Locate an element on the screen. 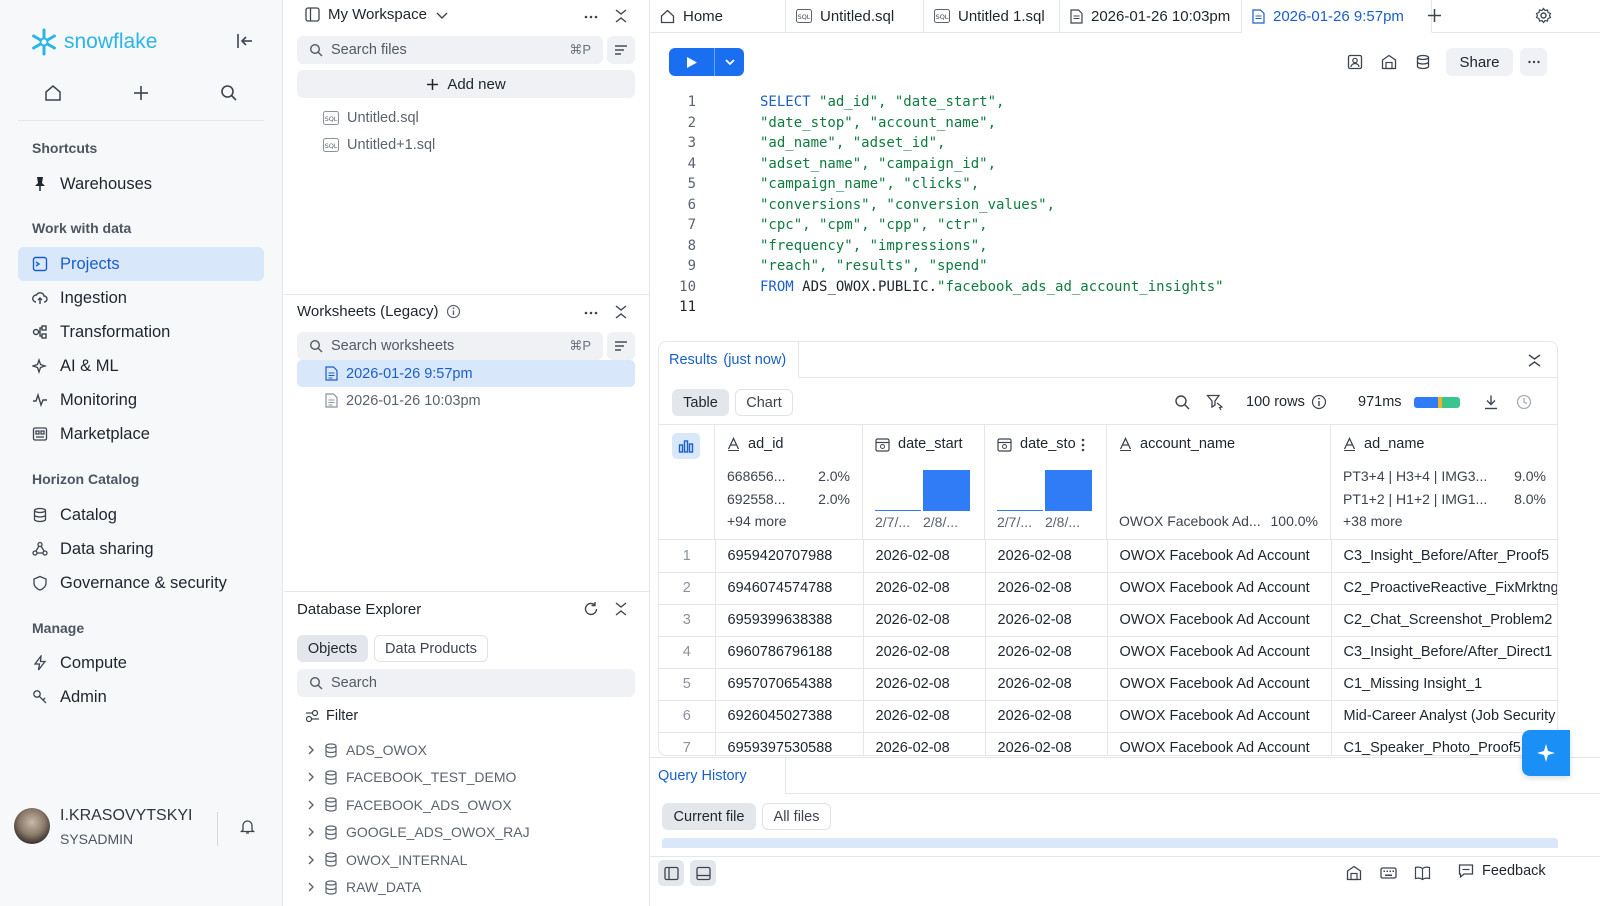 The image size is (1600, 906). current-file-filter: Current file is located at coordinates (709, 816).